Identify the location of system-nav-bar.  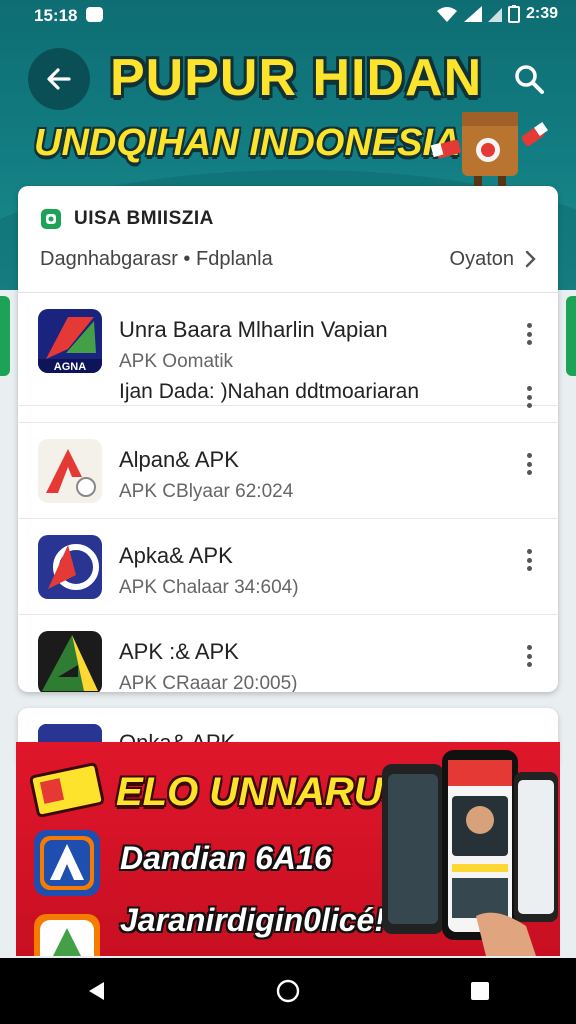
(288, 991).